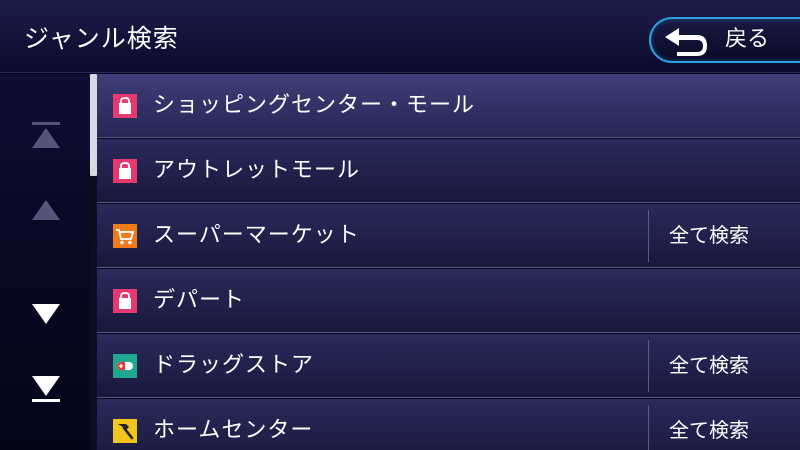  What do you see at coordinates (686, 42) in the screenshot?
I see `back-arrow-icon` at bounding box center [686, 42].